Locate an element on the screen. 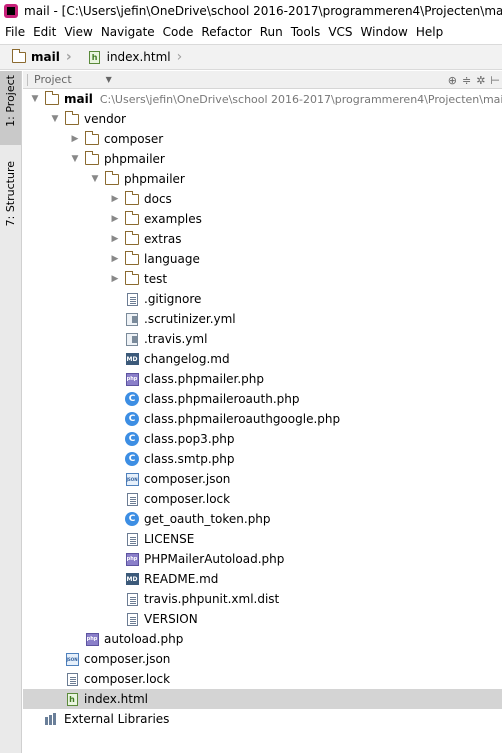 The image size is (502, 753). tree-item: MD changelog.md is located at coordinates (262, 359).